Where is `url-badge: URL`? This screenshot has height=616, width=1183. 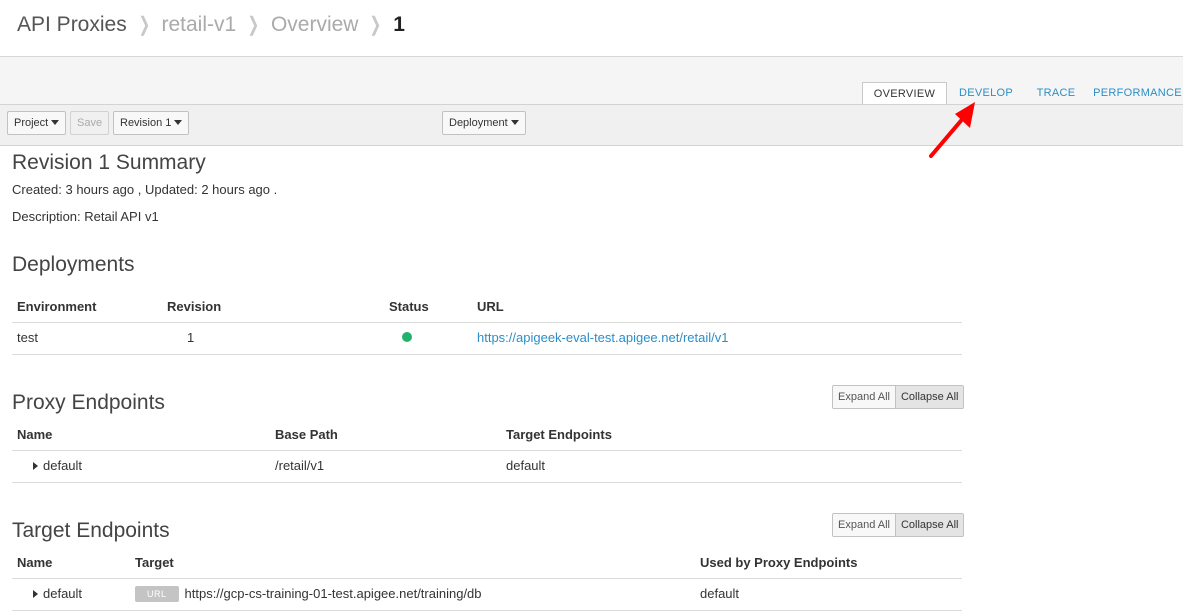 url-badge: URL is located at coordinates (157, 594).